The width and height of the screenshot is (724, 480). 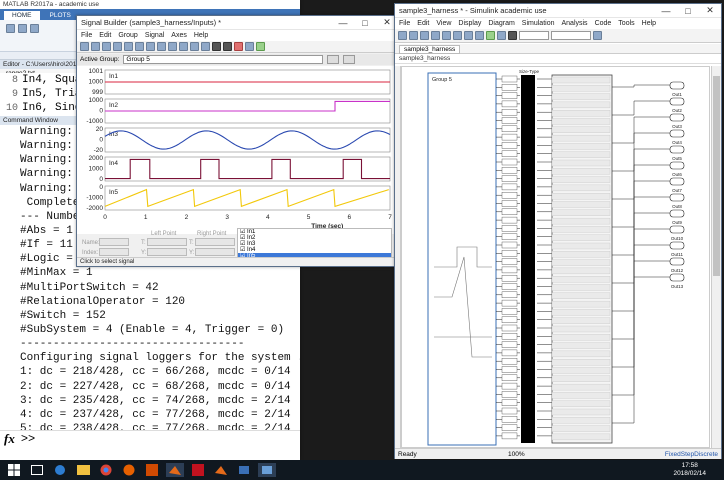 What do you see at coordinates (9, 439) in the screenshot?
I see `fx-icon: fx` at bounding box center [9, 439].